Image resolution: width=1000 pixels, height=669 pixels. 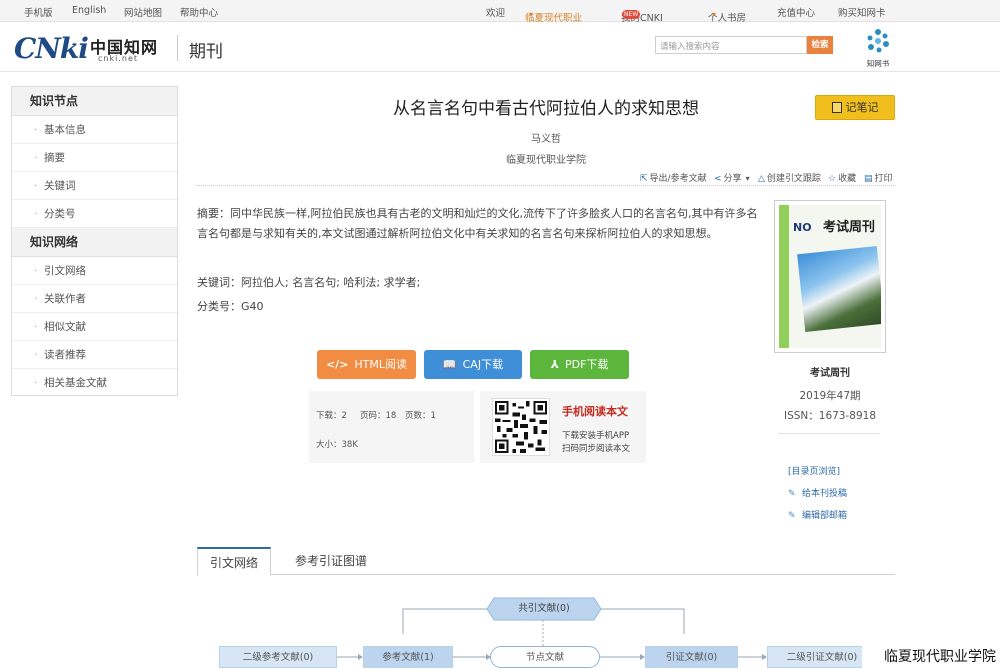 I want to click on second-cited-node: 二级引证文献(0), so click(x=822, y=657).